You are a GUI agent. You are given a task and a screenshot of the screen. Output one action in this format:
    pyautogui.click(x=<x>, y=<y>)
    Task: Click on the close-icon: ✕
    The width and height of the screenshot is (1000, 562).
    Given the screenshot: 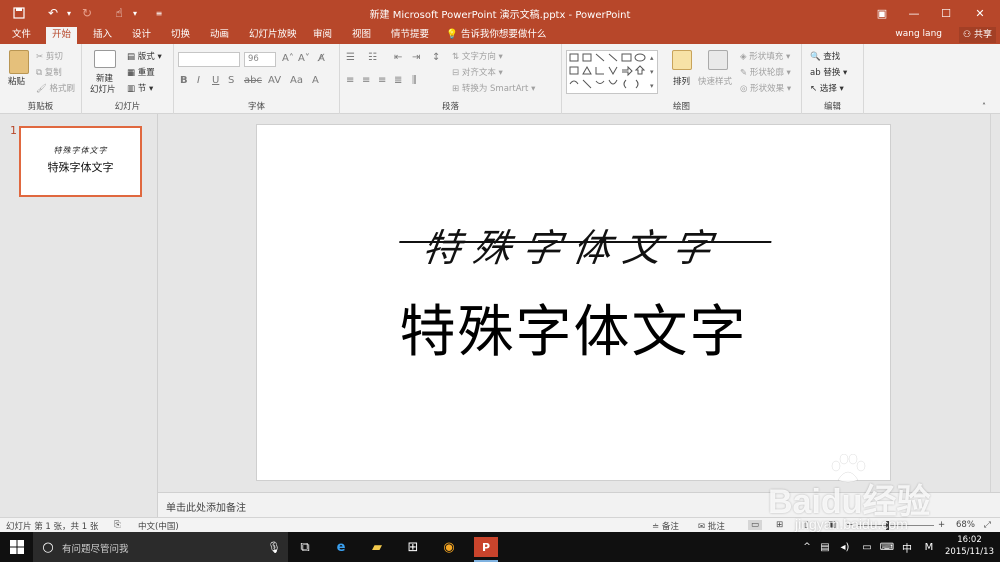 What is the action you would take?
    pyautogui.click(x=980, y=13)
    